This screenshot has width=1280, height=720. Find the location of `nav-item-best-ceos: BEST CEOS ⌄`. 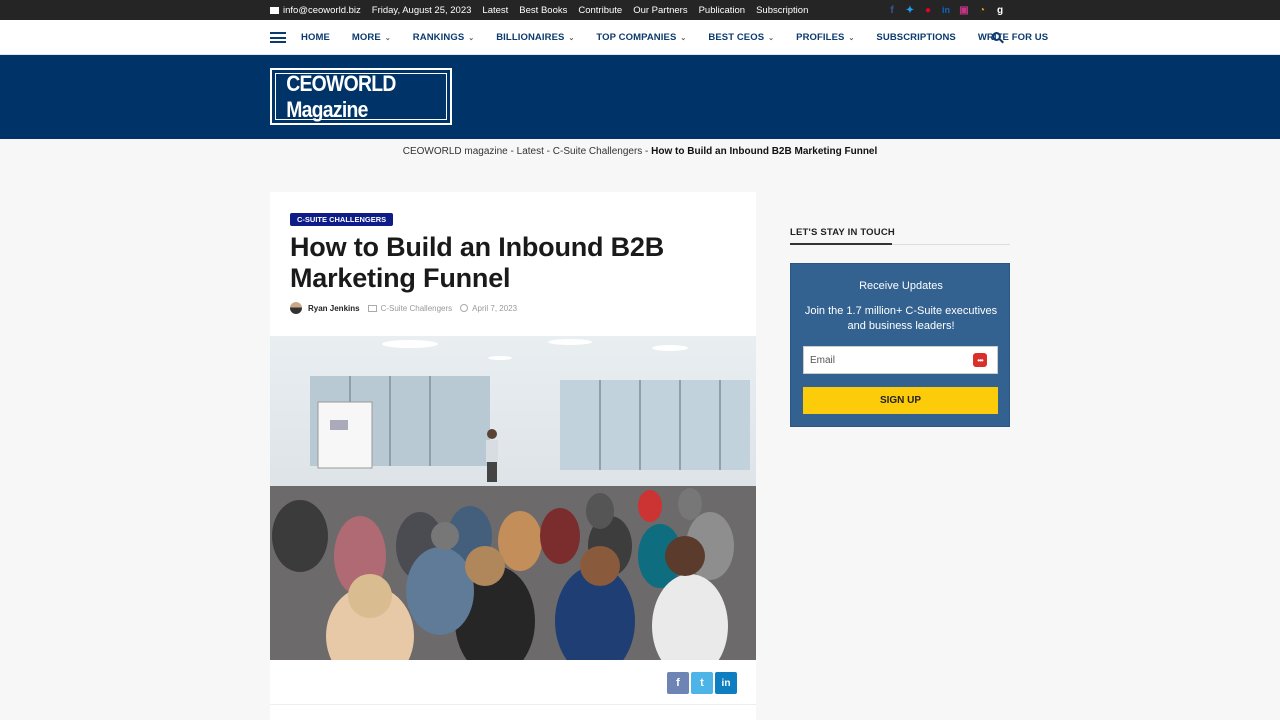

nav-item-best-ceos: BEST CEOS ⌄ is located at coordinates (741, 37).